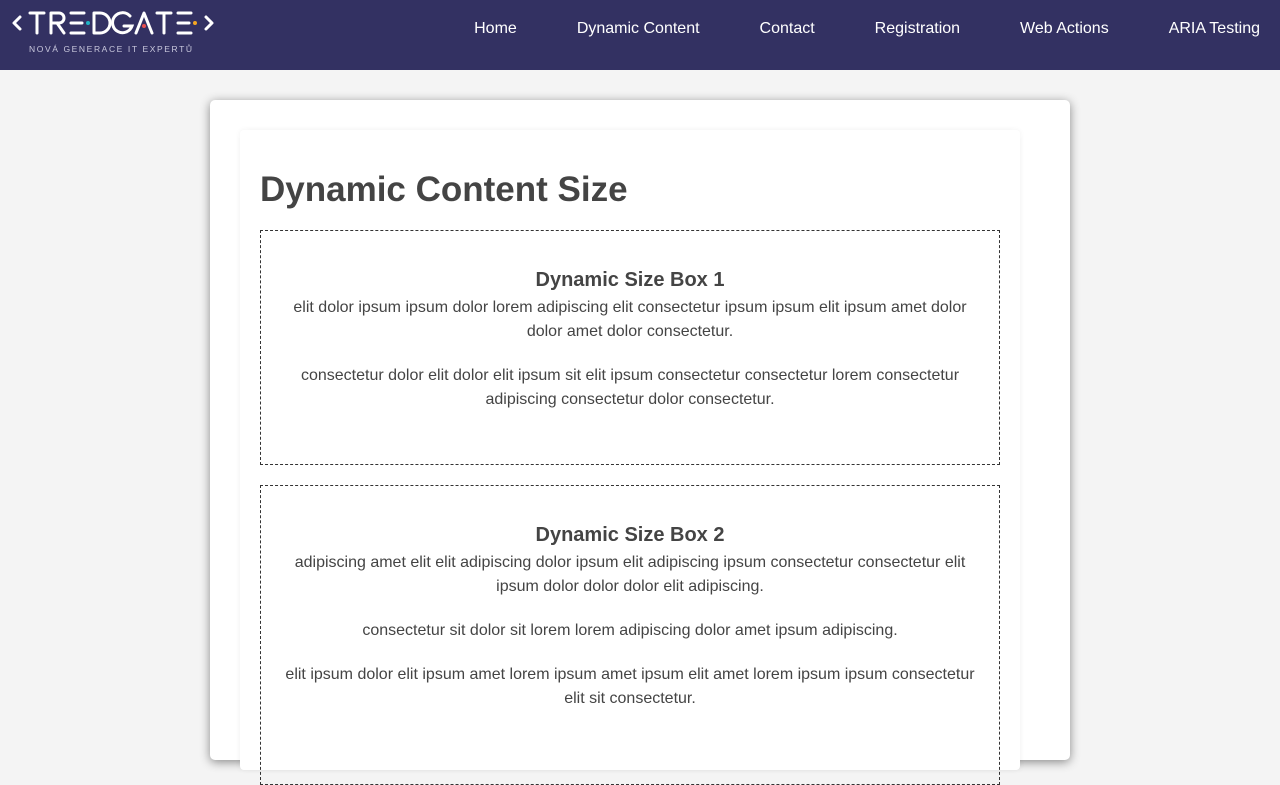  I want to click on tredgate-logo: NOVÁ GENERACE IT EXPERTŮ, so click(115, 33).